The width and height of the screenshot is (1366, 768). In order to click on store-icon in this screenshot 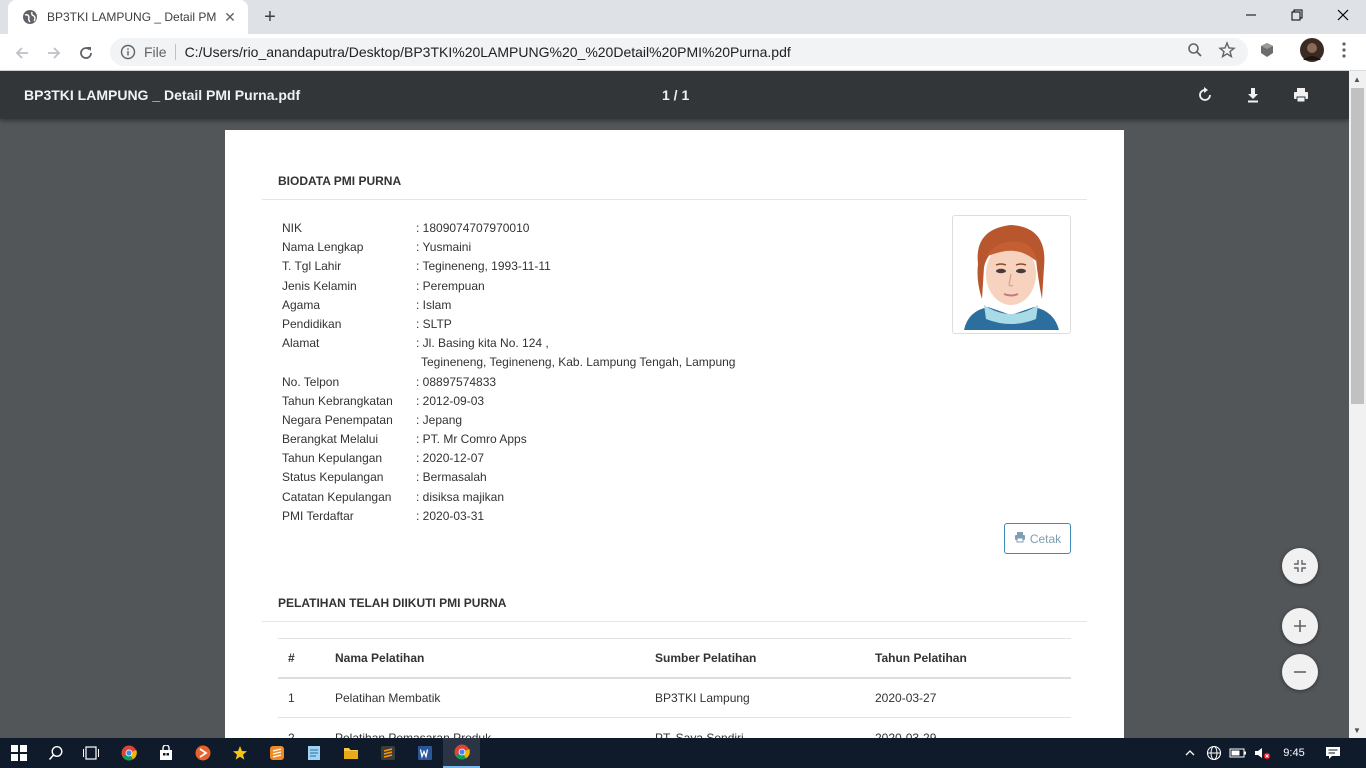, I will do `click(165, 753)`.